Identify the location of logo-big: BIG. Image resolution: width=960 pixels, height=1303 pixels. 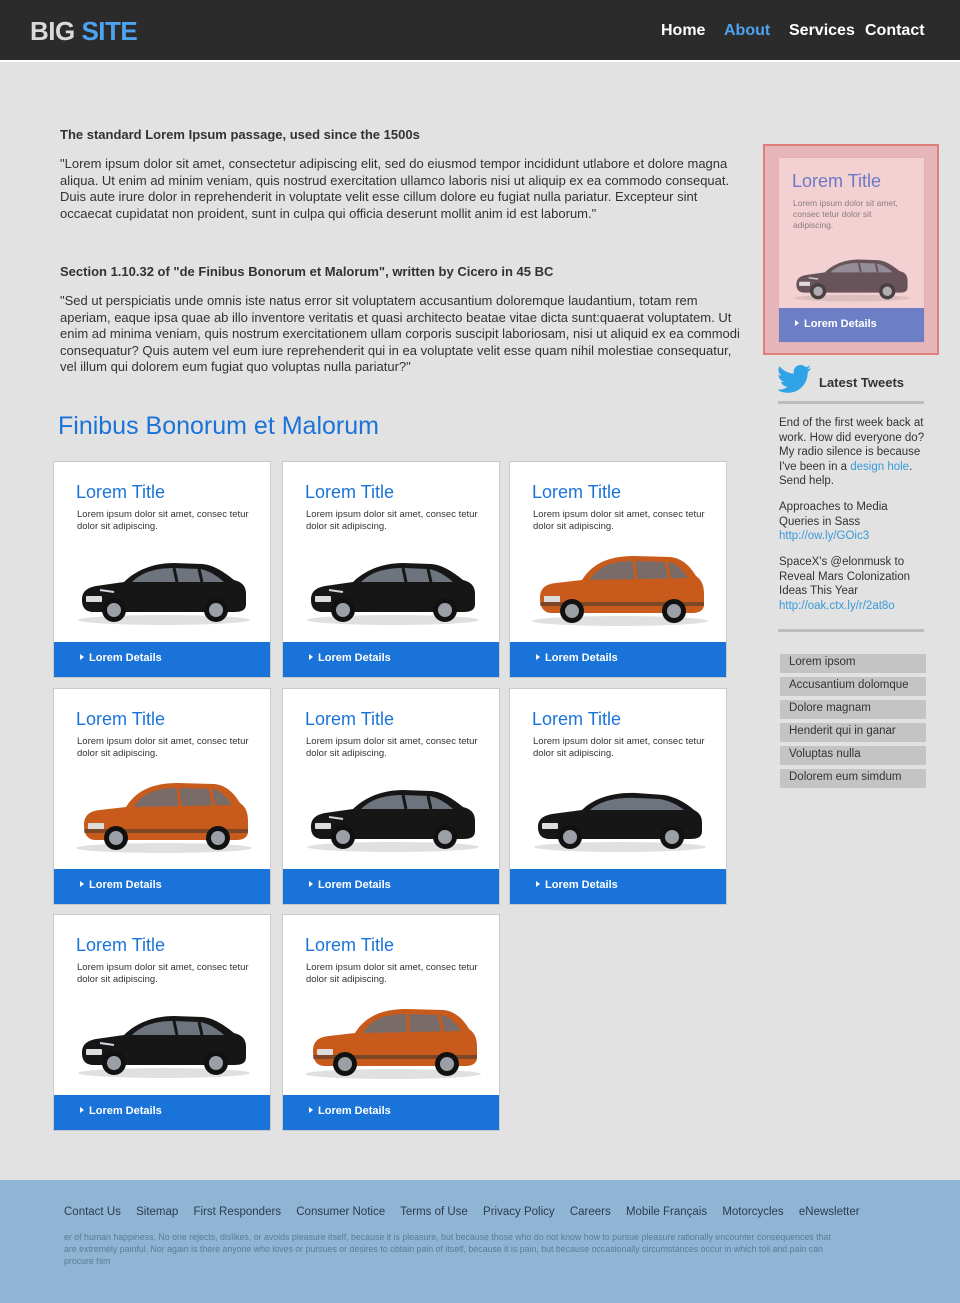
(52, 31).